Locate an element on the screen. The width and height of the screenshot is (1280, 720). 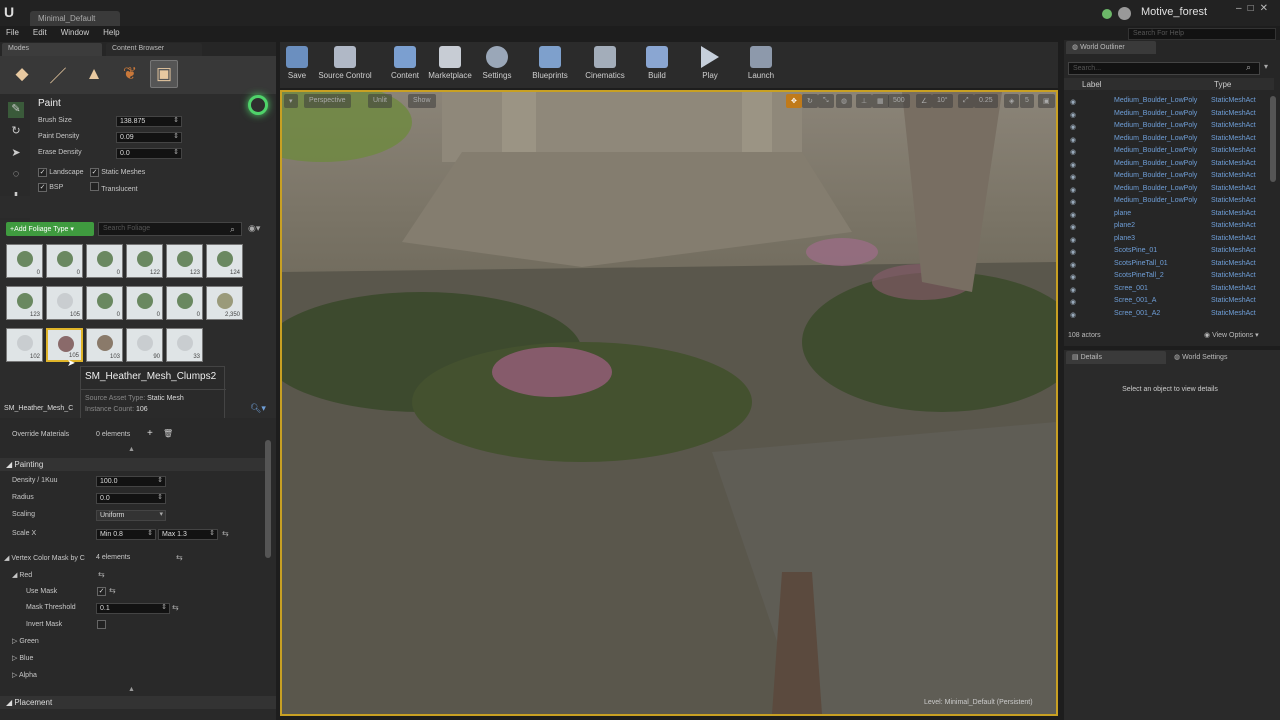
brush-size-input: 138.875 ⇕ is located at coordinates (149, 121).